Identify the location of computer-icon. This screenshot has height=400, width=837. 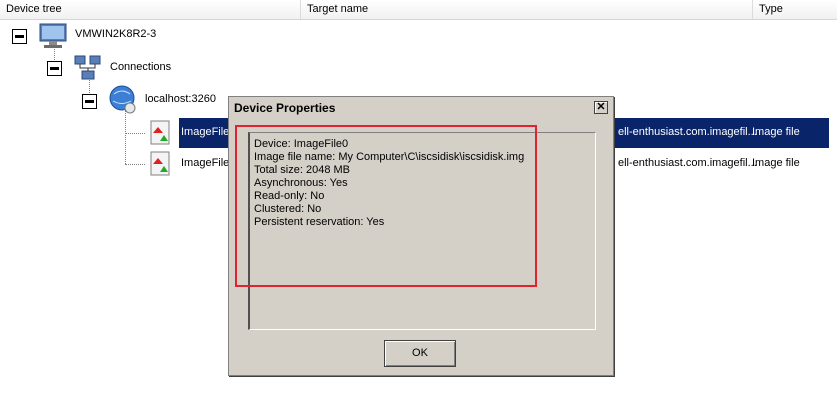
(53, 35).